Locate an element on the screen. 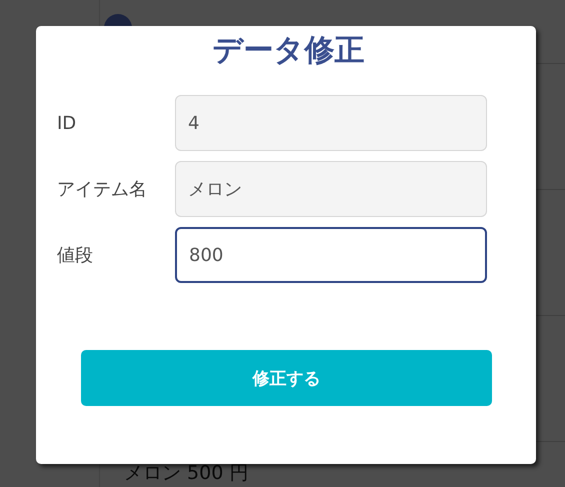  input-field: 800 is located at coordinates (331, 255).